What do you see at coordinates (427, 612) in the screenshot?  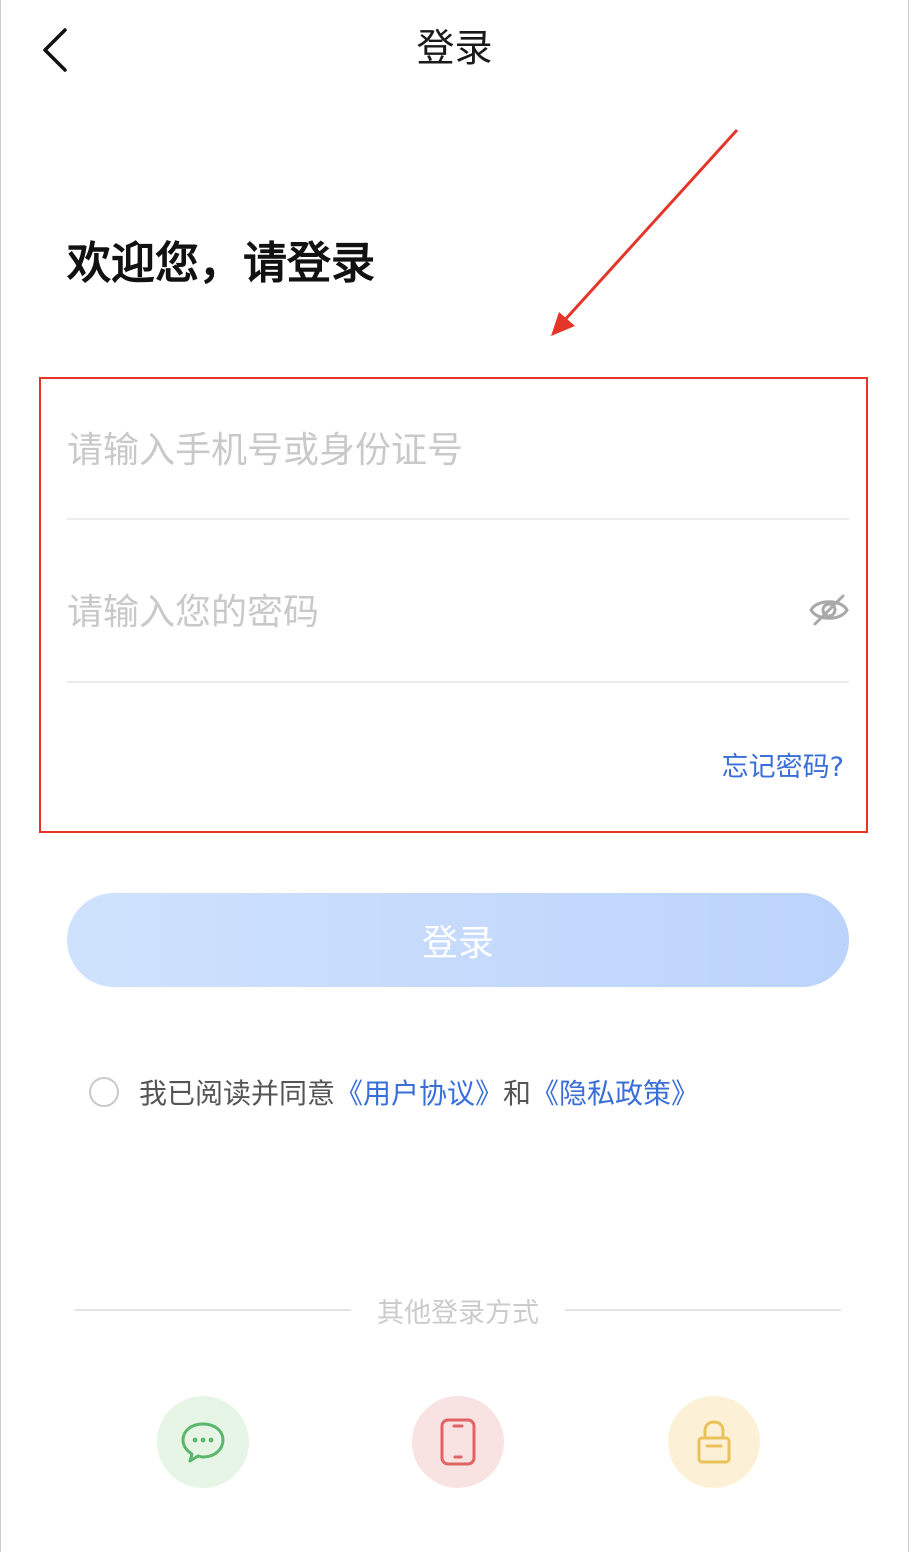 I see `password-input` at bounding box center [427, 612].